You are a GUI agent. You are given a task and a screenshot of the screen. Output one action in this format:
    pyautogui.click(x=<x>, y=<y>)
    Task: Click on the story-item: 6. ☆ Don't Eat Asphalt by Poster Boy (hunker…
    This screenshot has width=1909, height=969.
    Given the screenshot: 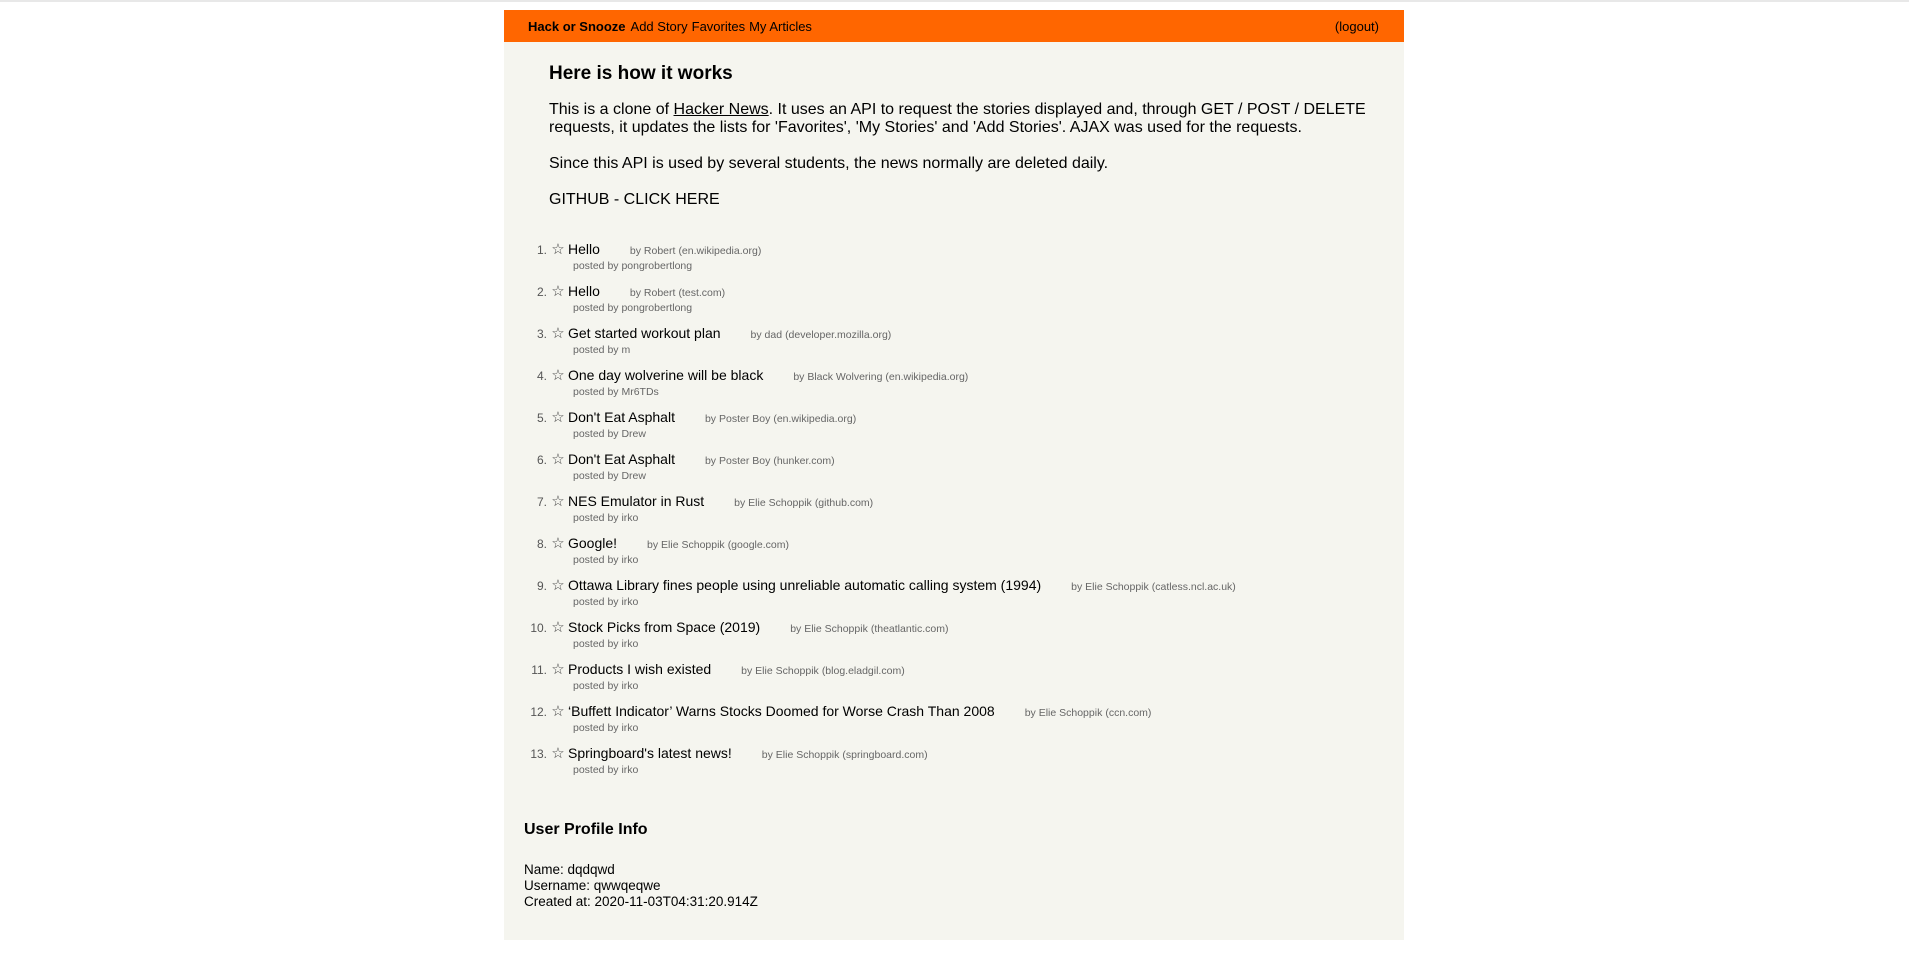 What is the action you would take?
    pyautogui.click(x=954, y=470)
    